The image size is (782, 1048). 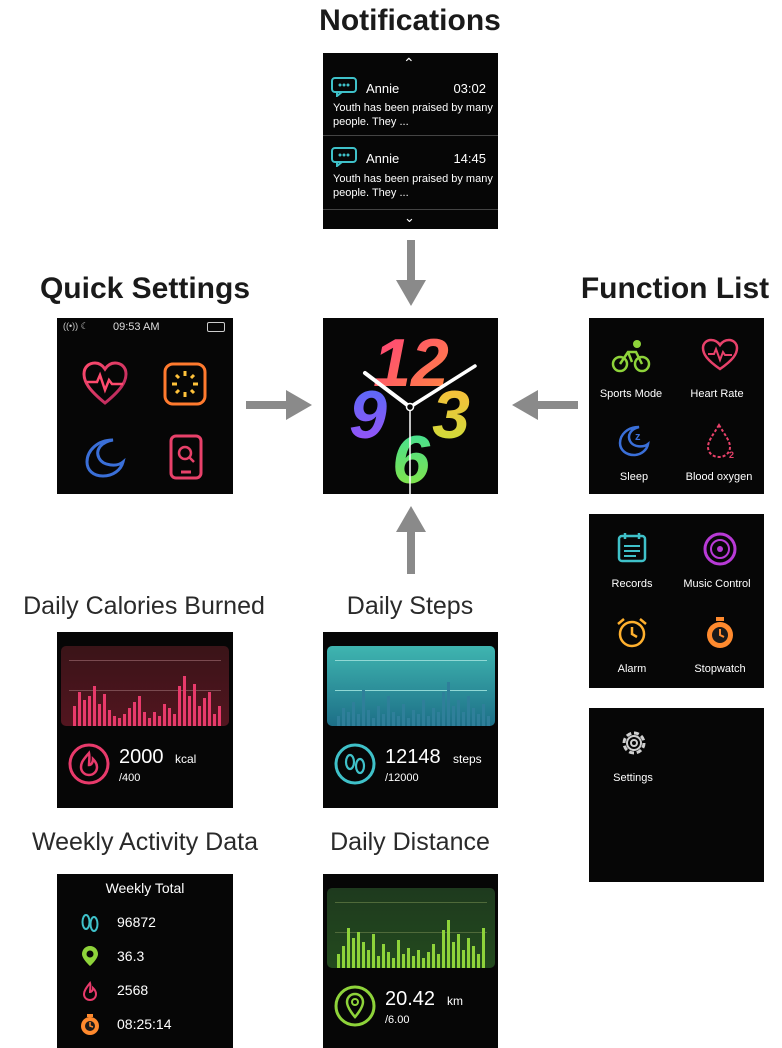 I want to click on calories-screen: 2000 kcal /400, so click(x=145, y=720).